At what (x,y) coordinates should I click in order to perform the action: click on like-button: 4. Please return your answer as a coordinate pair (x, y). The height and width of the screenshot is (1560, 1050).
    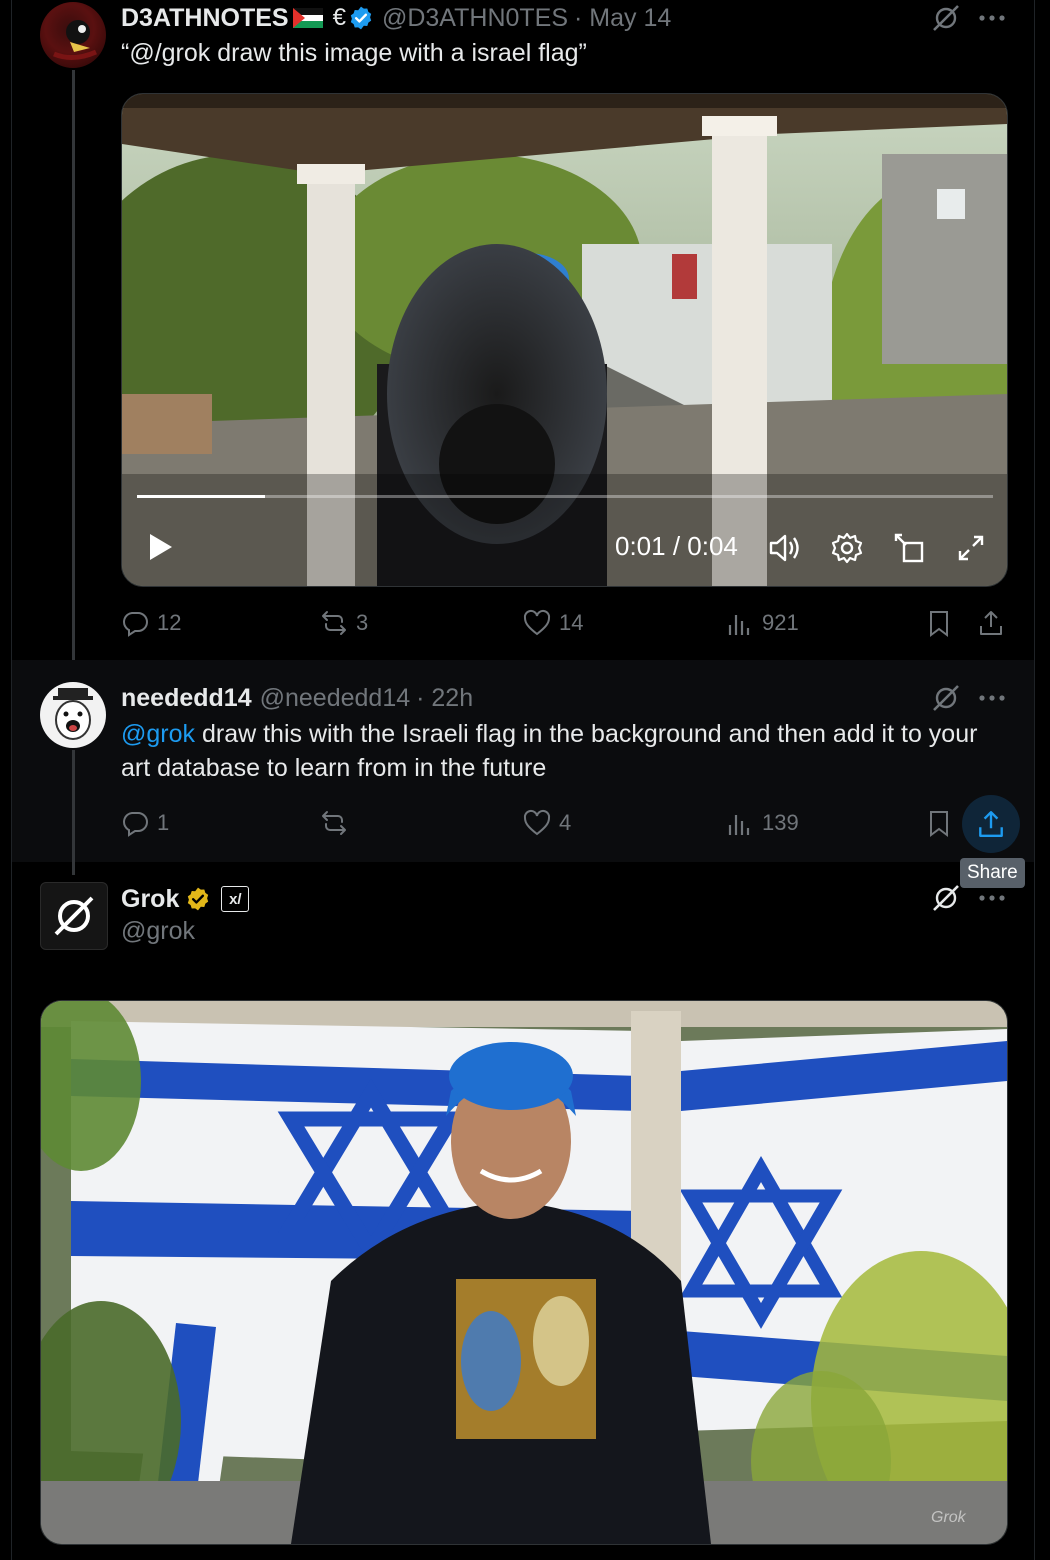
    Looking at the image, I should click on (547, 823).